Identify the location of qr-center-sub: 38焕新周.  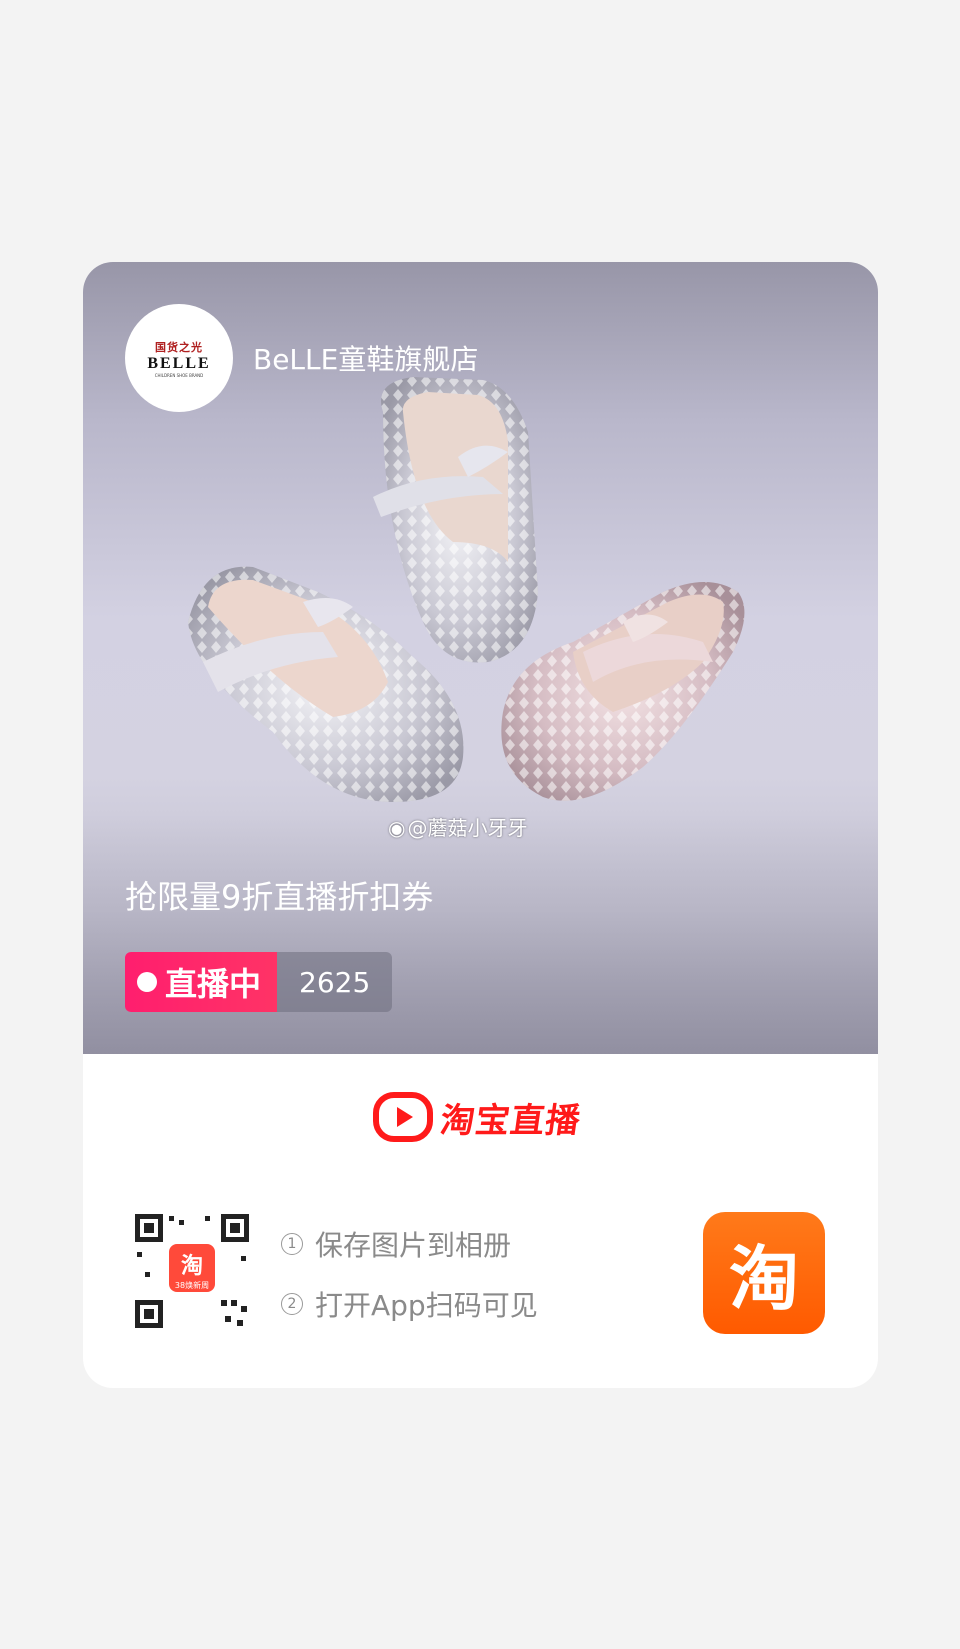
(192, 1285).